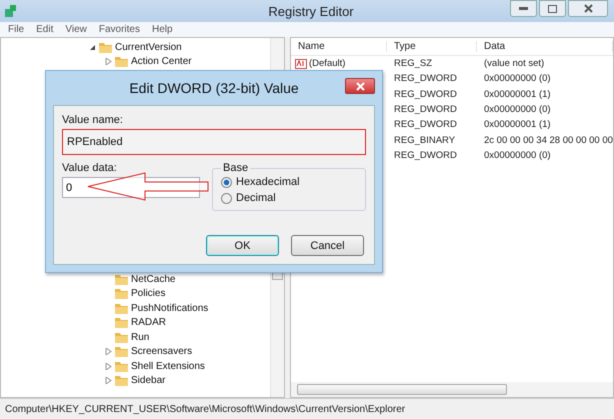 The image size is (614, 419). What do you see at coordinates (205, 409) in the screenshot?
I see `status-bar-path: Computer\HKEY_CURRENT_USER\Software\Microsoft\Windows\CurrentVersion\Explorer` at bounding box center [205, 409].